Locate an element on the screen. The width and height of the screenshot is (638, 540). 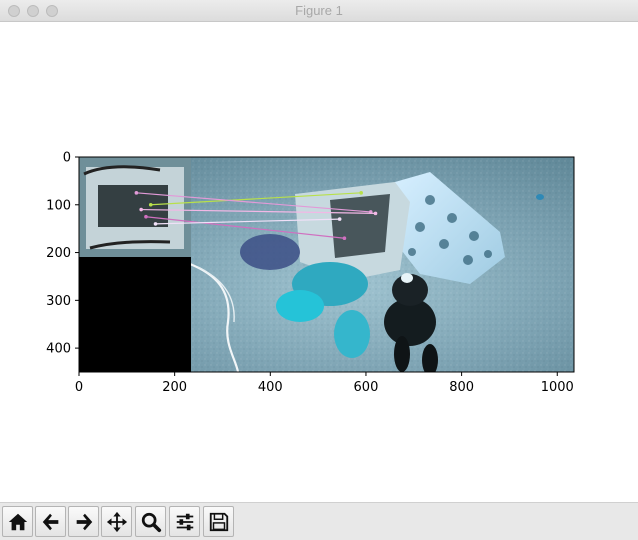
reference-print is located at coordinates (133, 206).